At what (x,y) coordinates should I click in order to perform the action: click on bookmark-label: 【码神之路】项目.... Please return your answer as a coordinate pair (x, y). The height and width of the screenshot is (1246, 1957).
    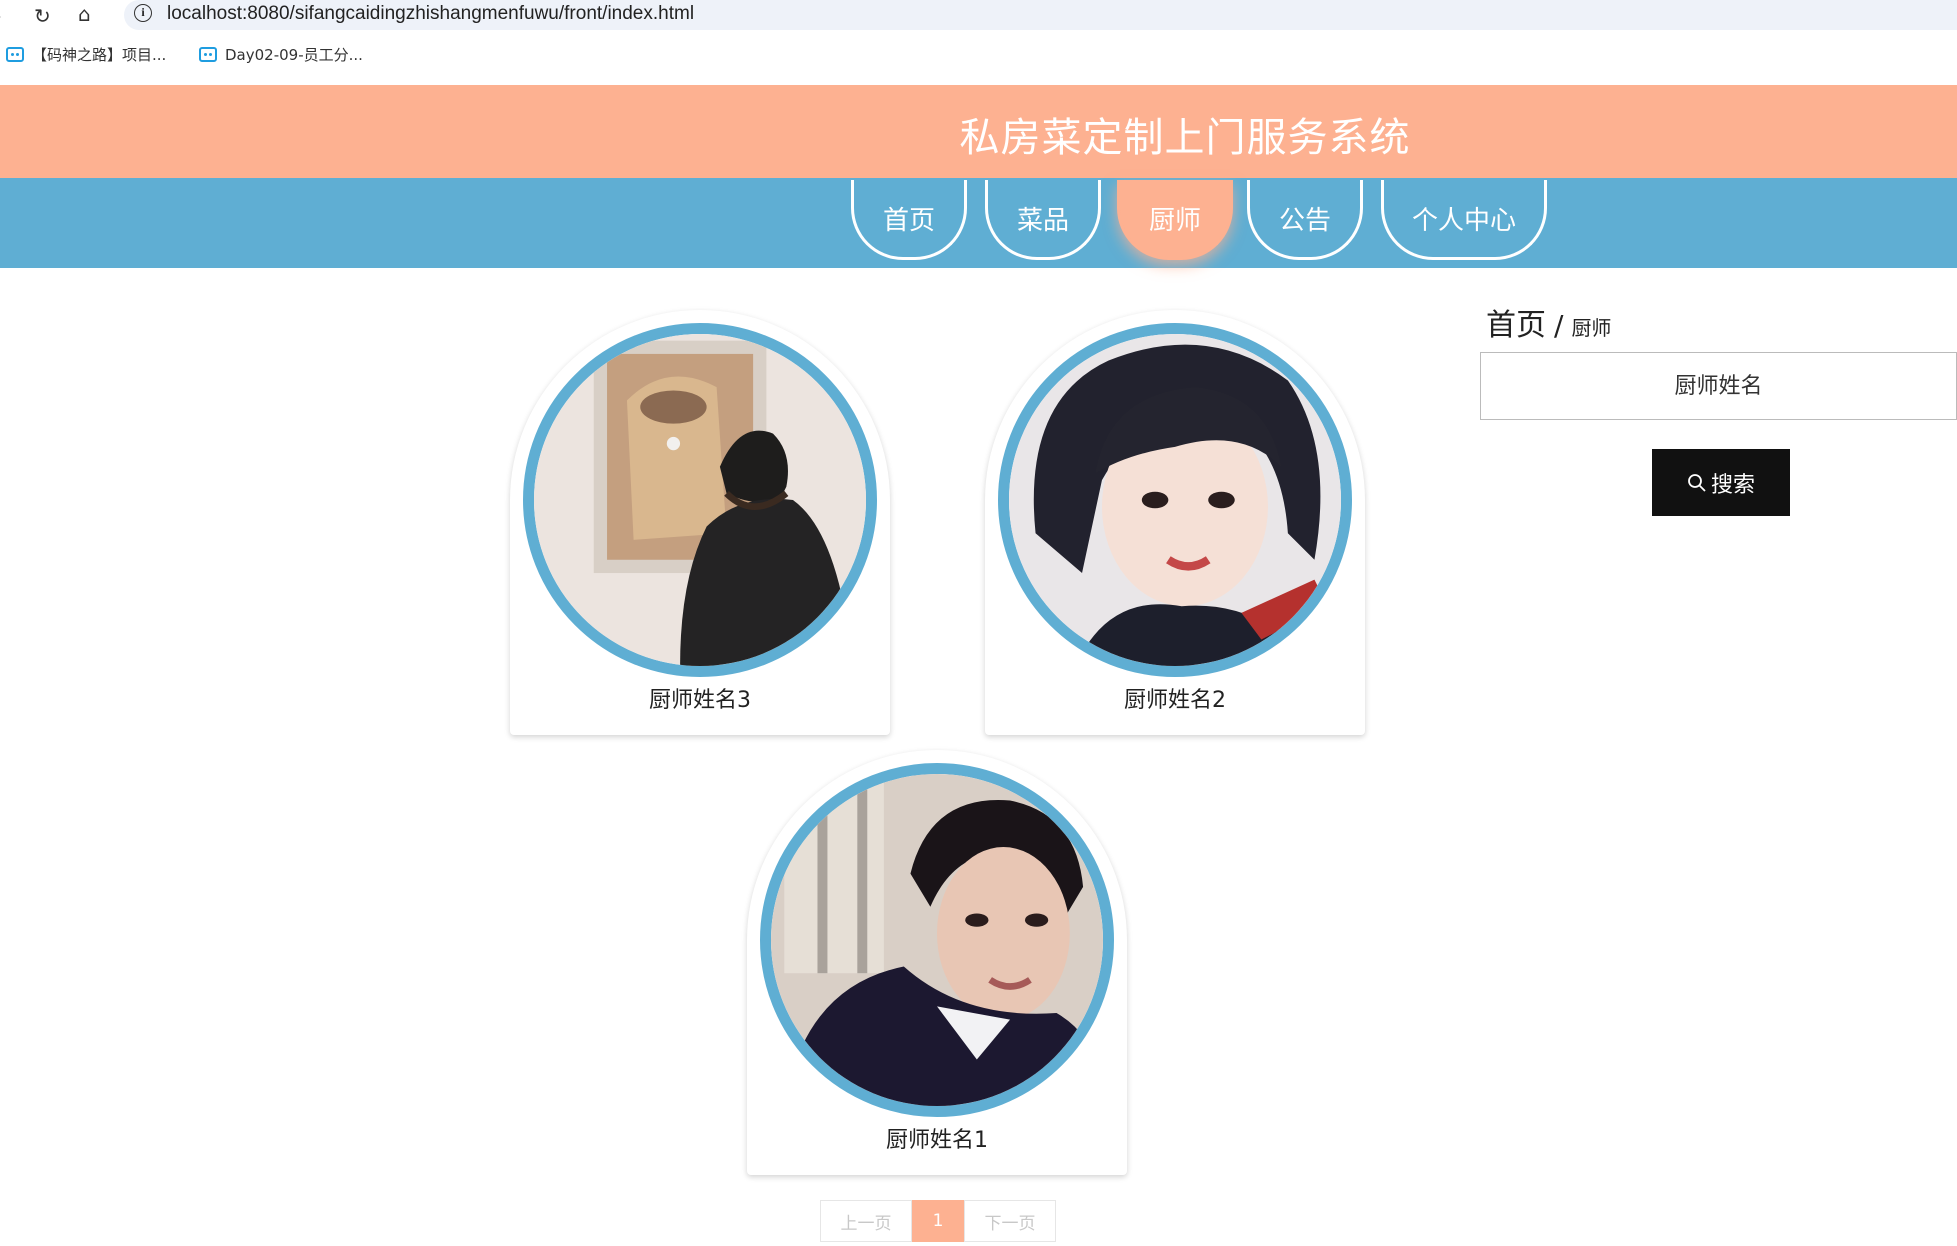
    Looking at the image, I should click on (99, 55).